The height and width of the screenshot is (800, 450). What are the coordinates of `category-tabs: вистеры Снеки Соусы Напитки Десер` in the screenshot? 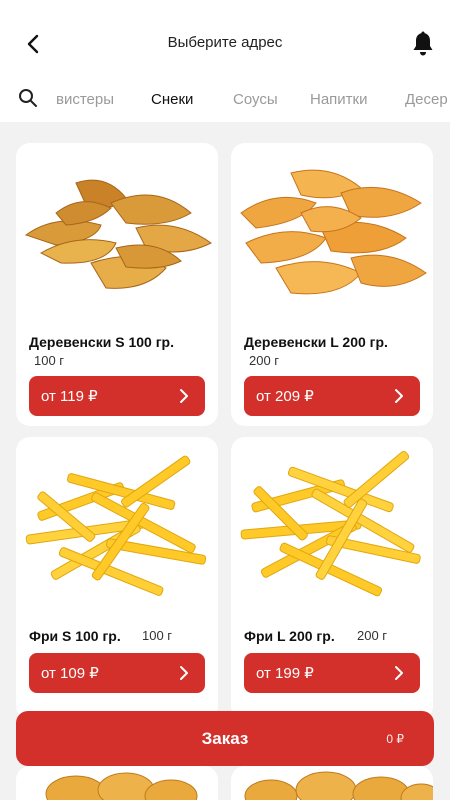 It's located at (225, 102).